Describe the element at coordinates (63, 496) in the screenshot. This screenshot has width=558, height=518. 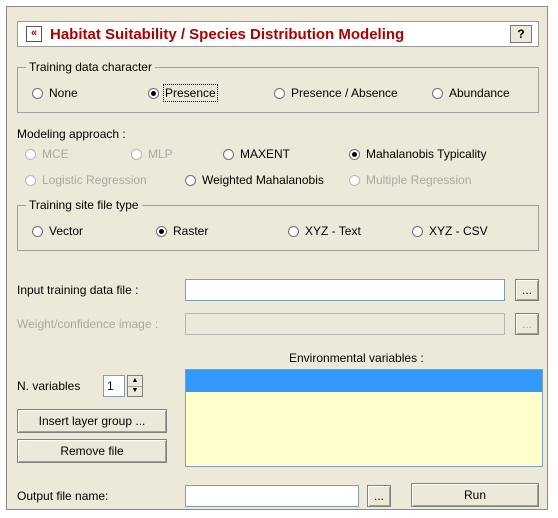
I see `output-file-name-label: Output file name:` at that location.